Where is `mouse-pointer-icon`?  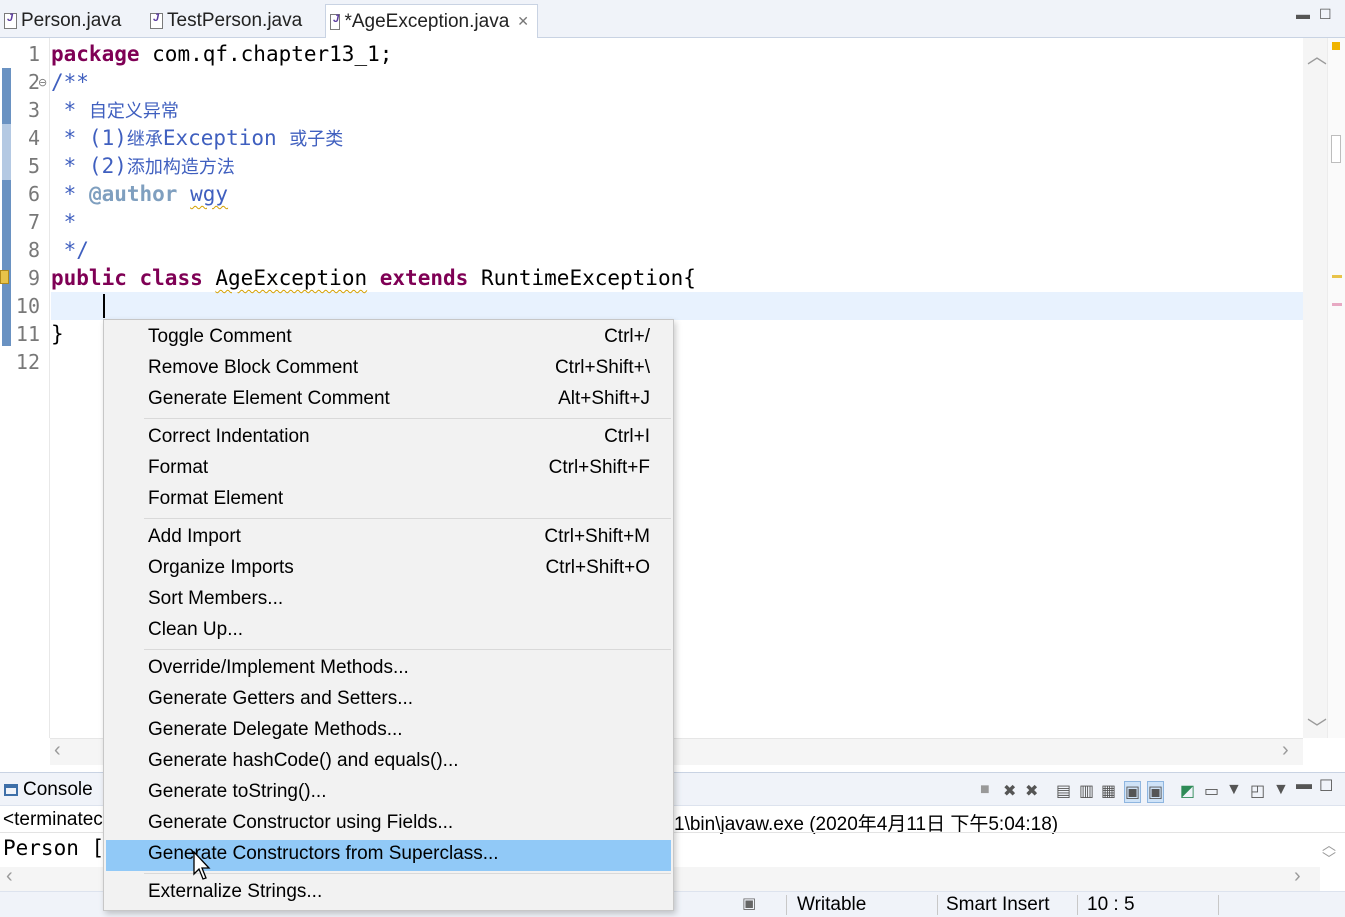 mouse-pointer-icon is located at coordinates (202, 865).